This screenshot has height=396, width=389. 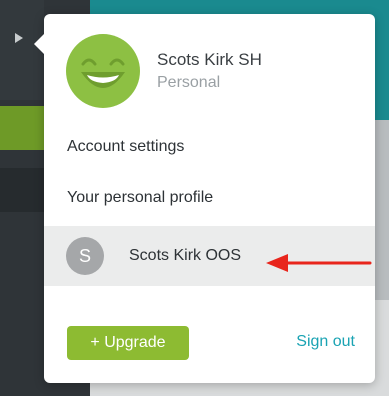 What do you see at coordinates (103, 71) in the screenshot?
I see `smiley-face-icon` at bounding box center [103, 71].